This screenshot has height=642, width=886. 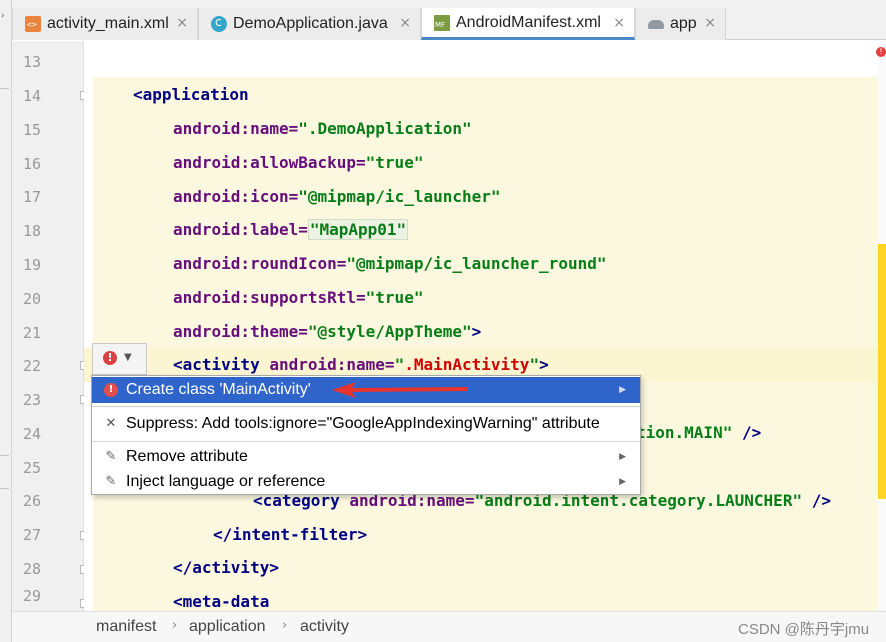 What do you see at coordinates (400, 390) in the screenshot?
I see `annotation-arrow` at bounding box center [400, 390].